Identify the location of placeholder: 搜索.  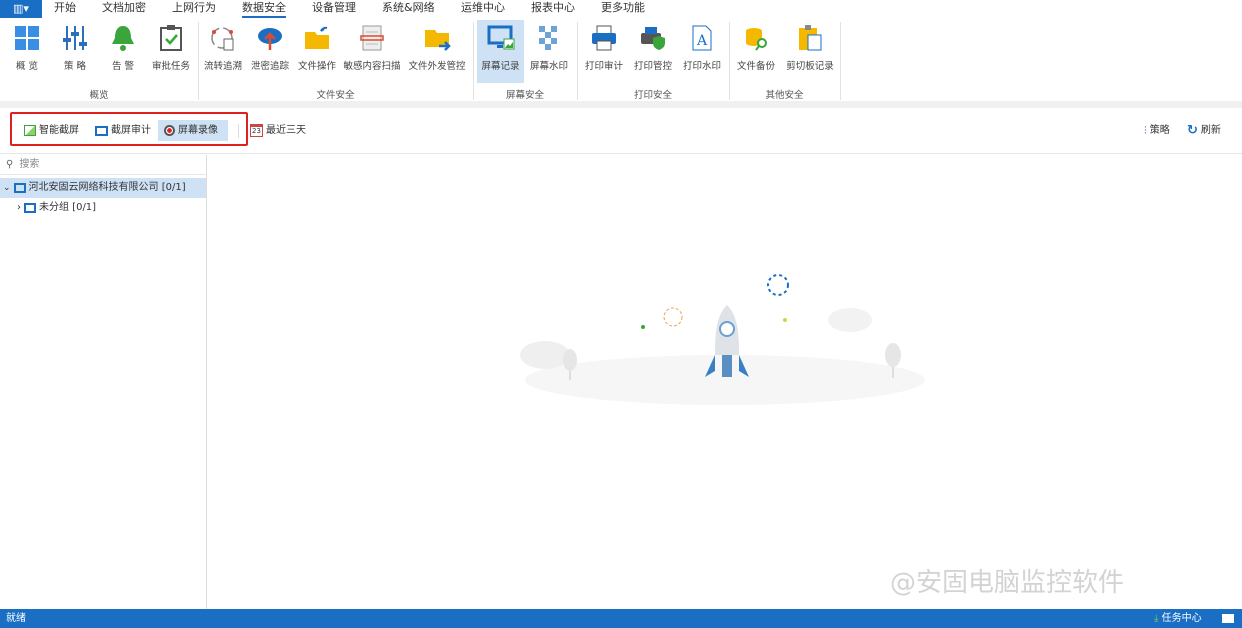
(29, 164).